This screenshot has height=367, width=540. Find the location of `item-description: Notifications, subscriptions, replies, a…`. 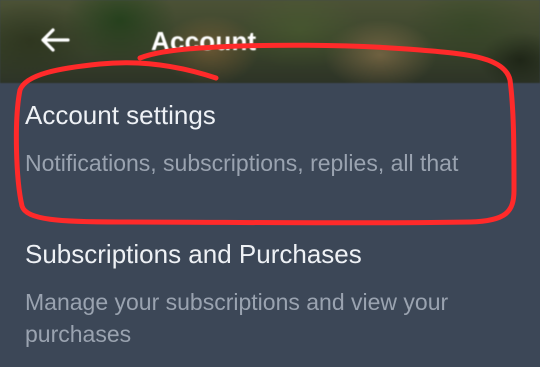

item-description: Notifications, subscriptions, replies, a… is located at coordinates (242, 163).